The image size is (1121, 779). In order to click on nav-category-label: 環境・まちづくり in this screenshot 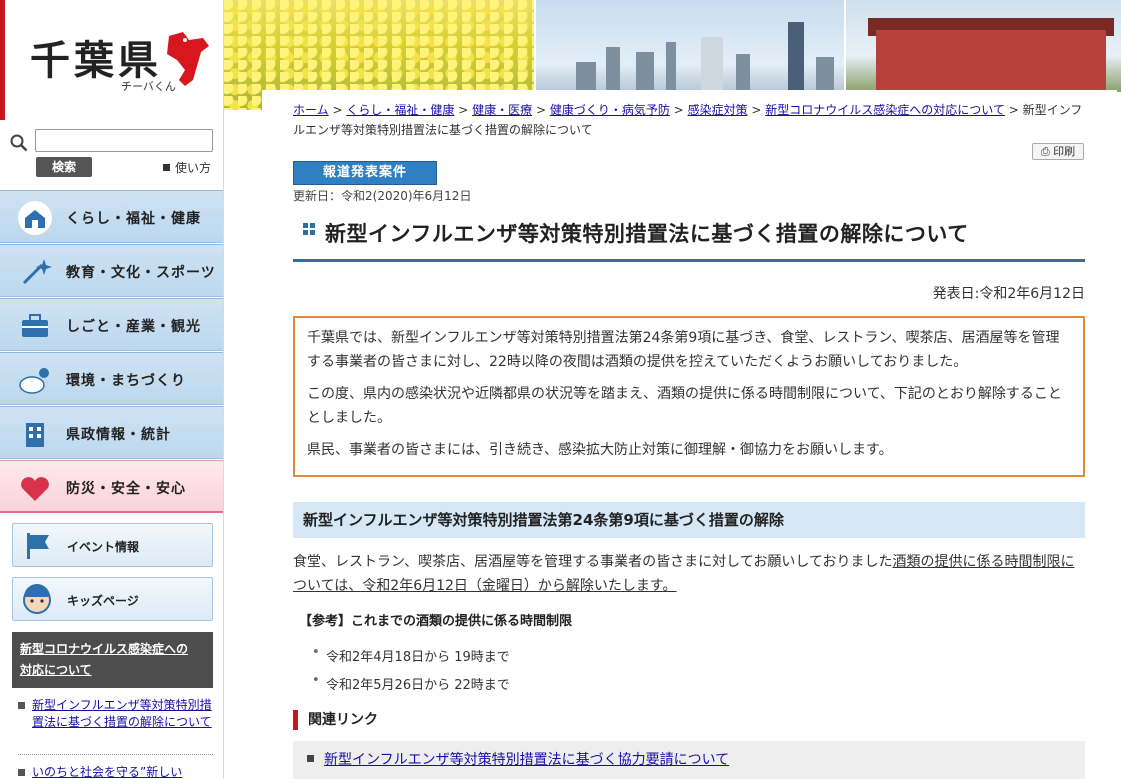, I will do `click(126, 381)`.